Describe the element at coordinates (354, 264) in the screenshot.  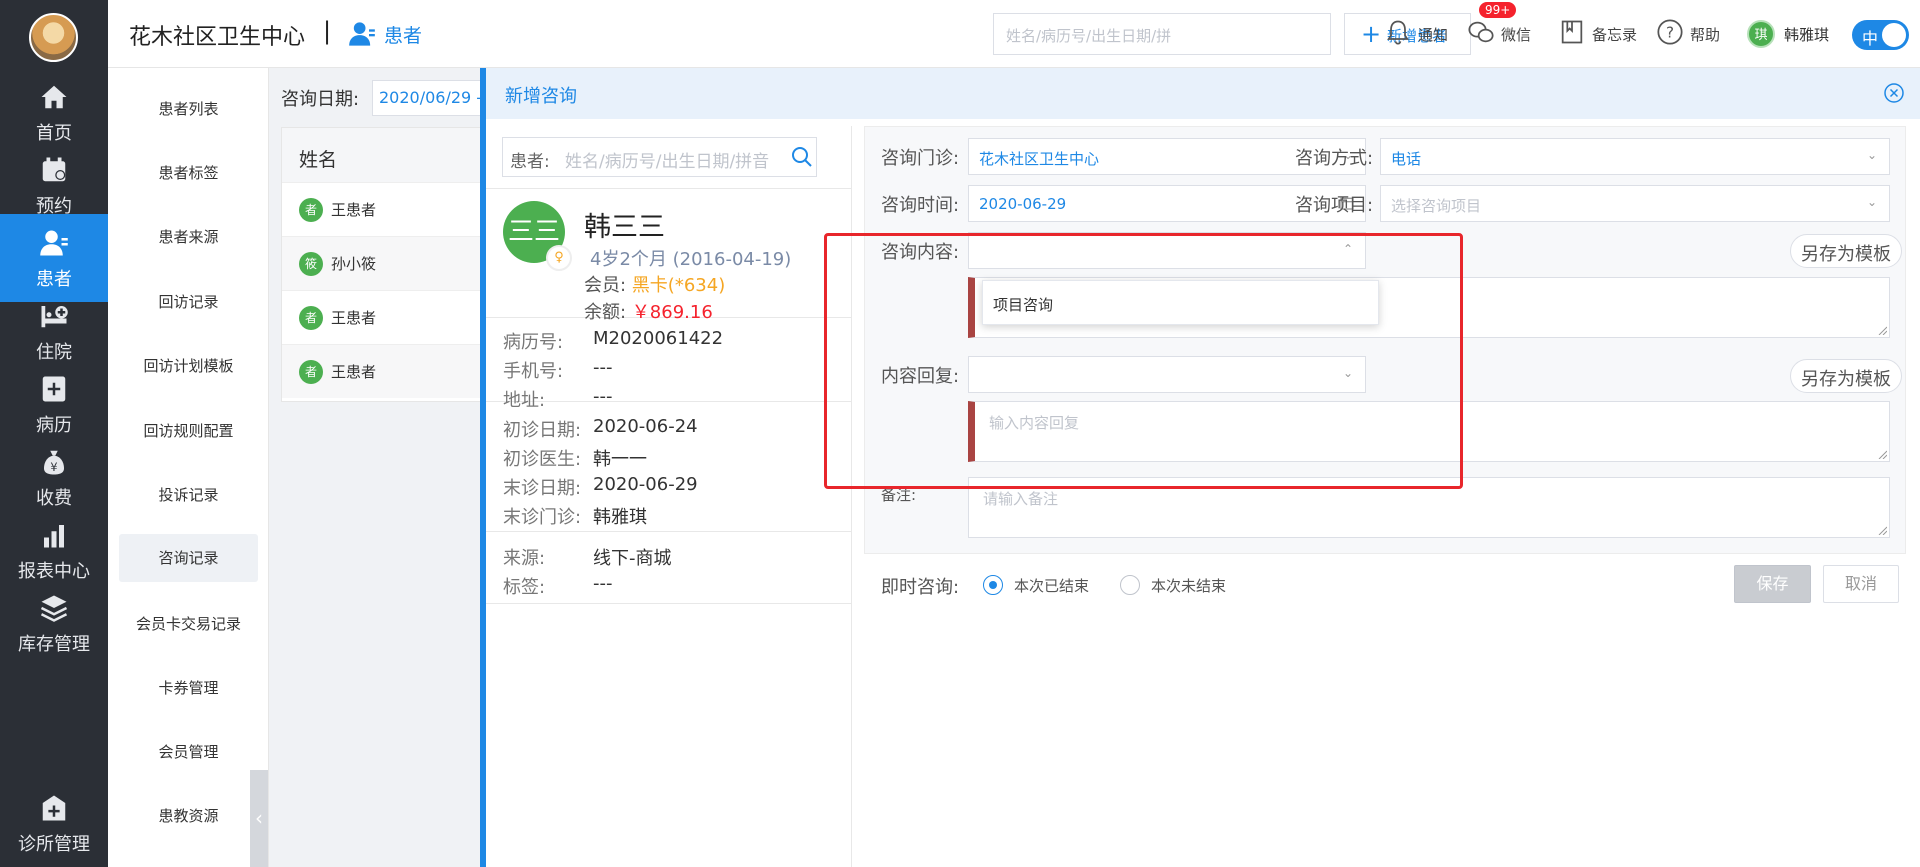
I see `patient-name: 孙小筱` at that location.